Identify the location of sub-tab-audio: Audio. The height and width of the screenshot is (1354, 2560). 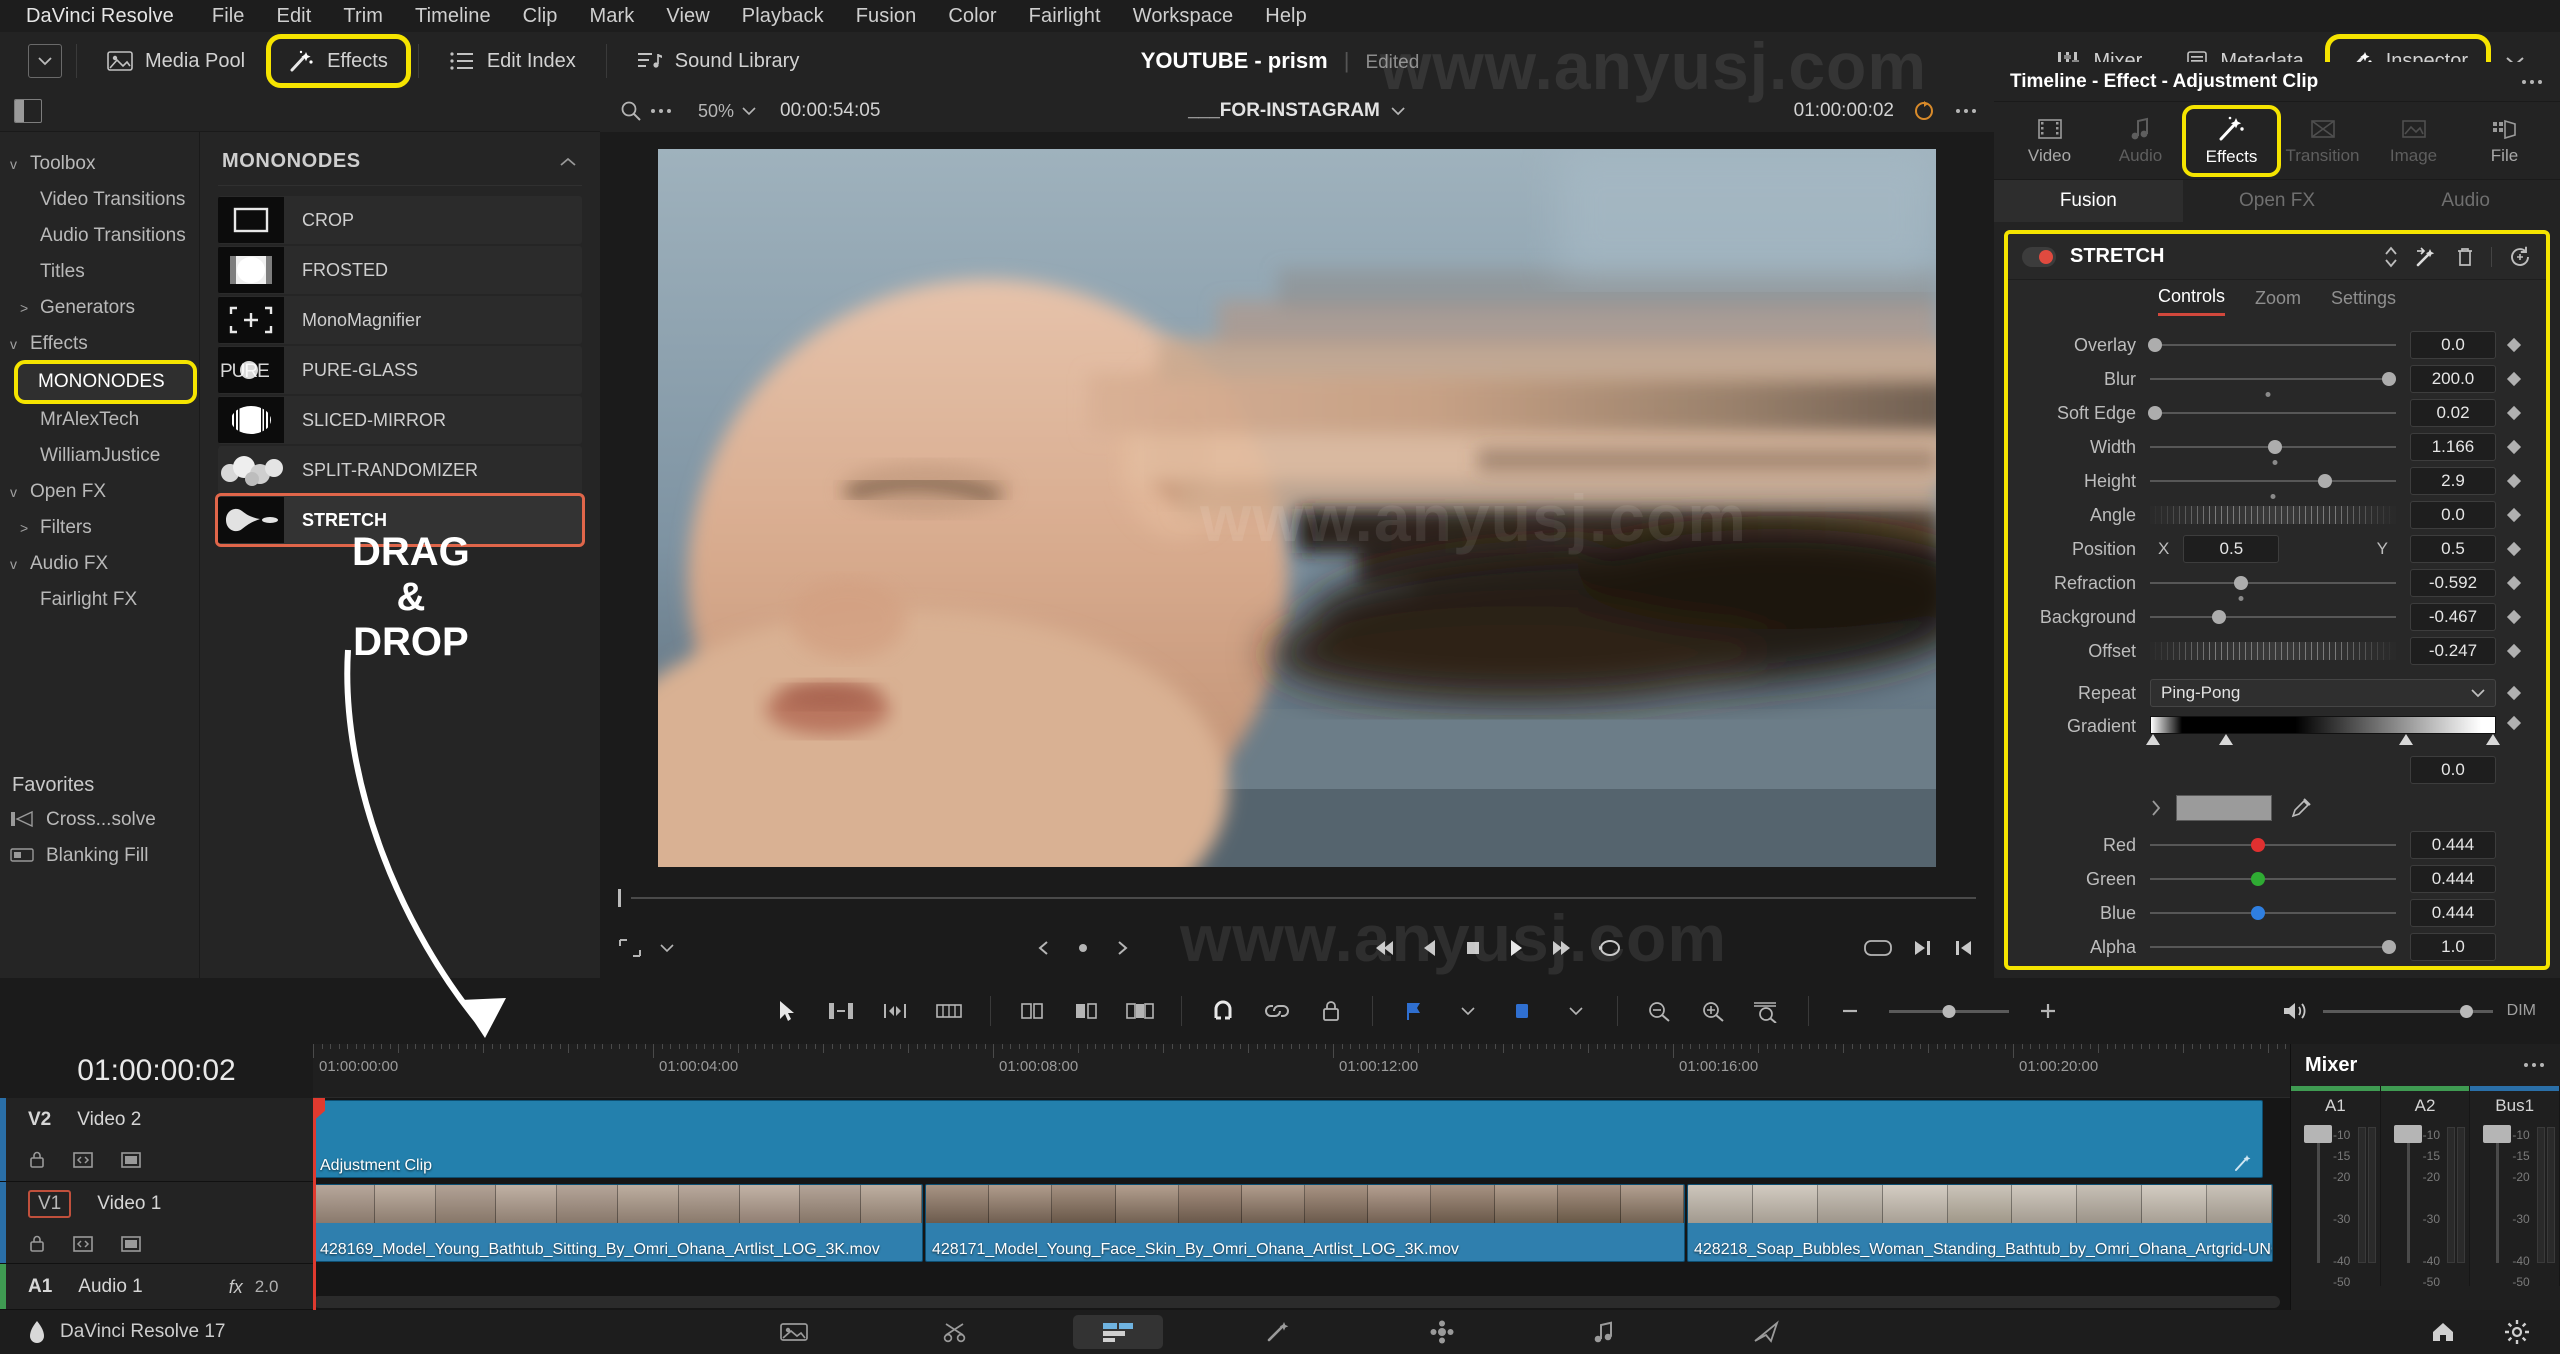
(2465, 201).